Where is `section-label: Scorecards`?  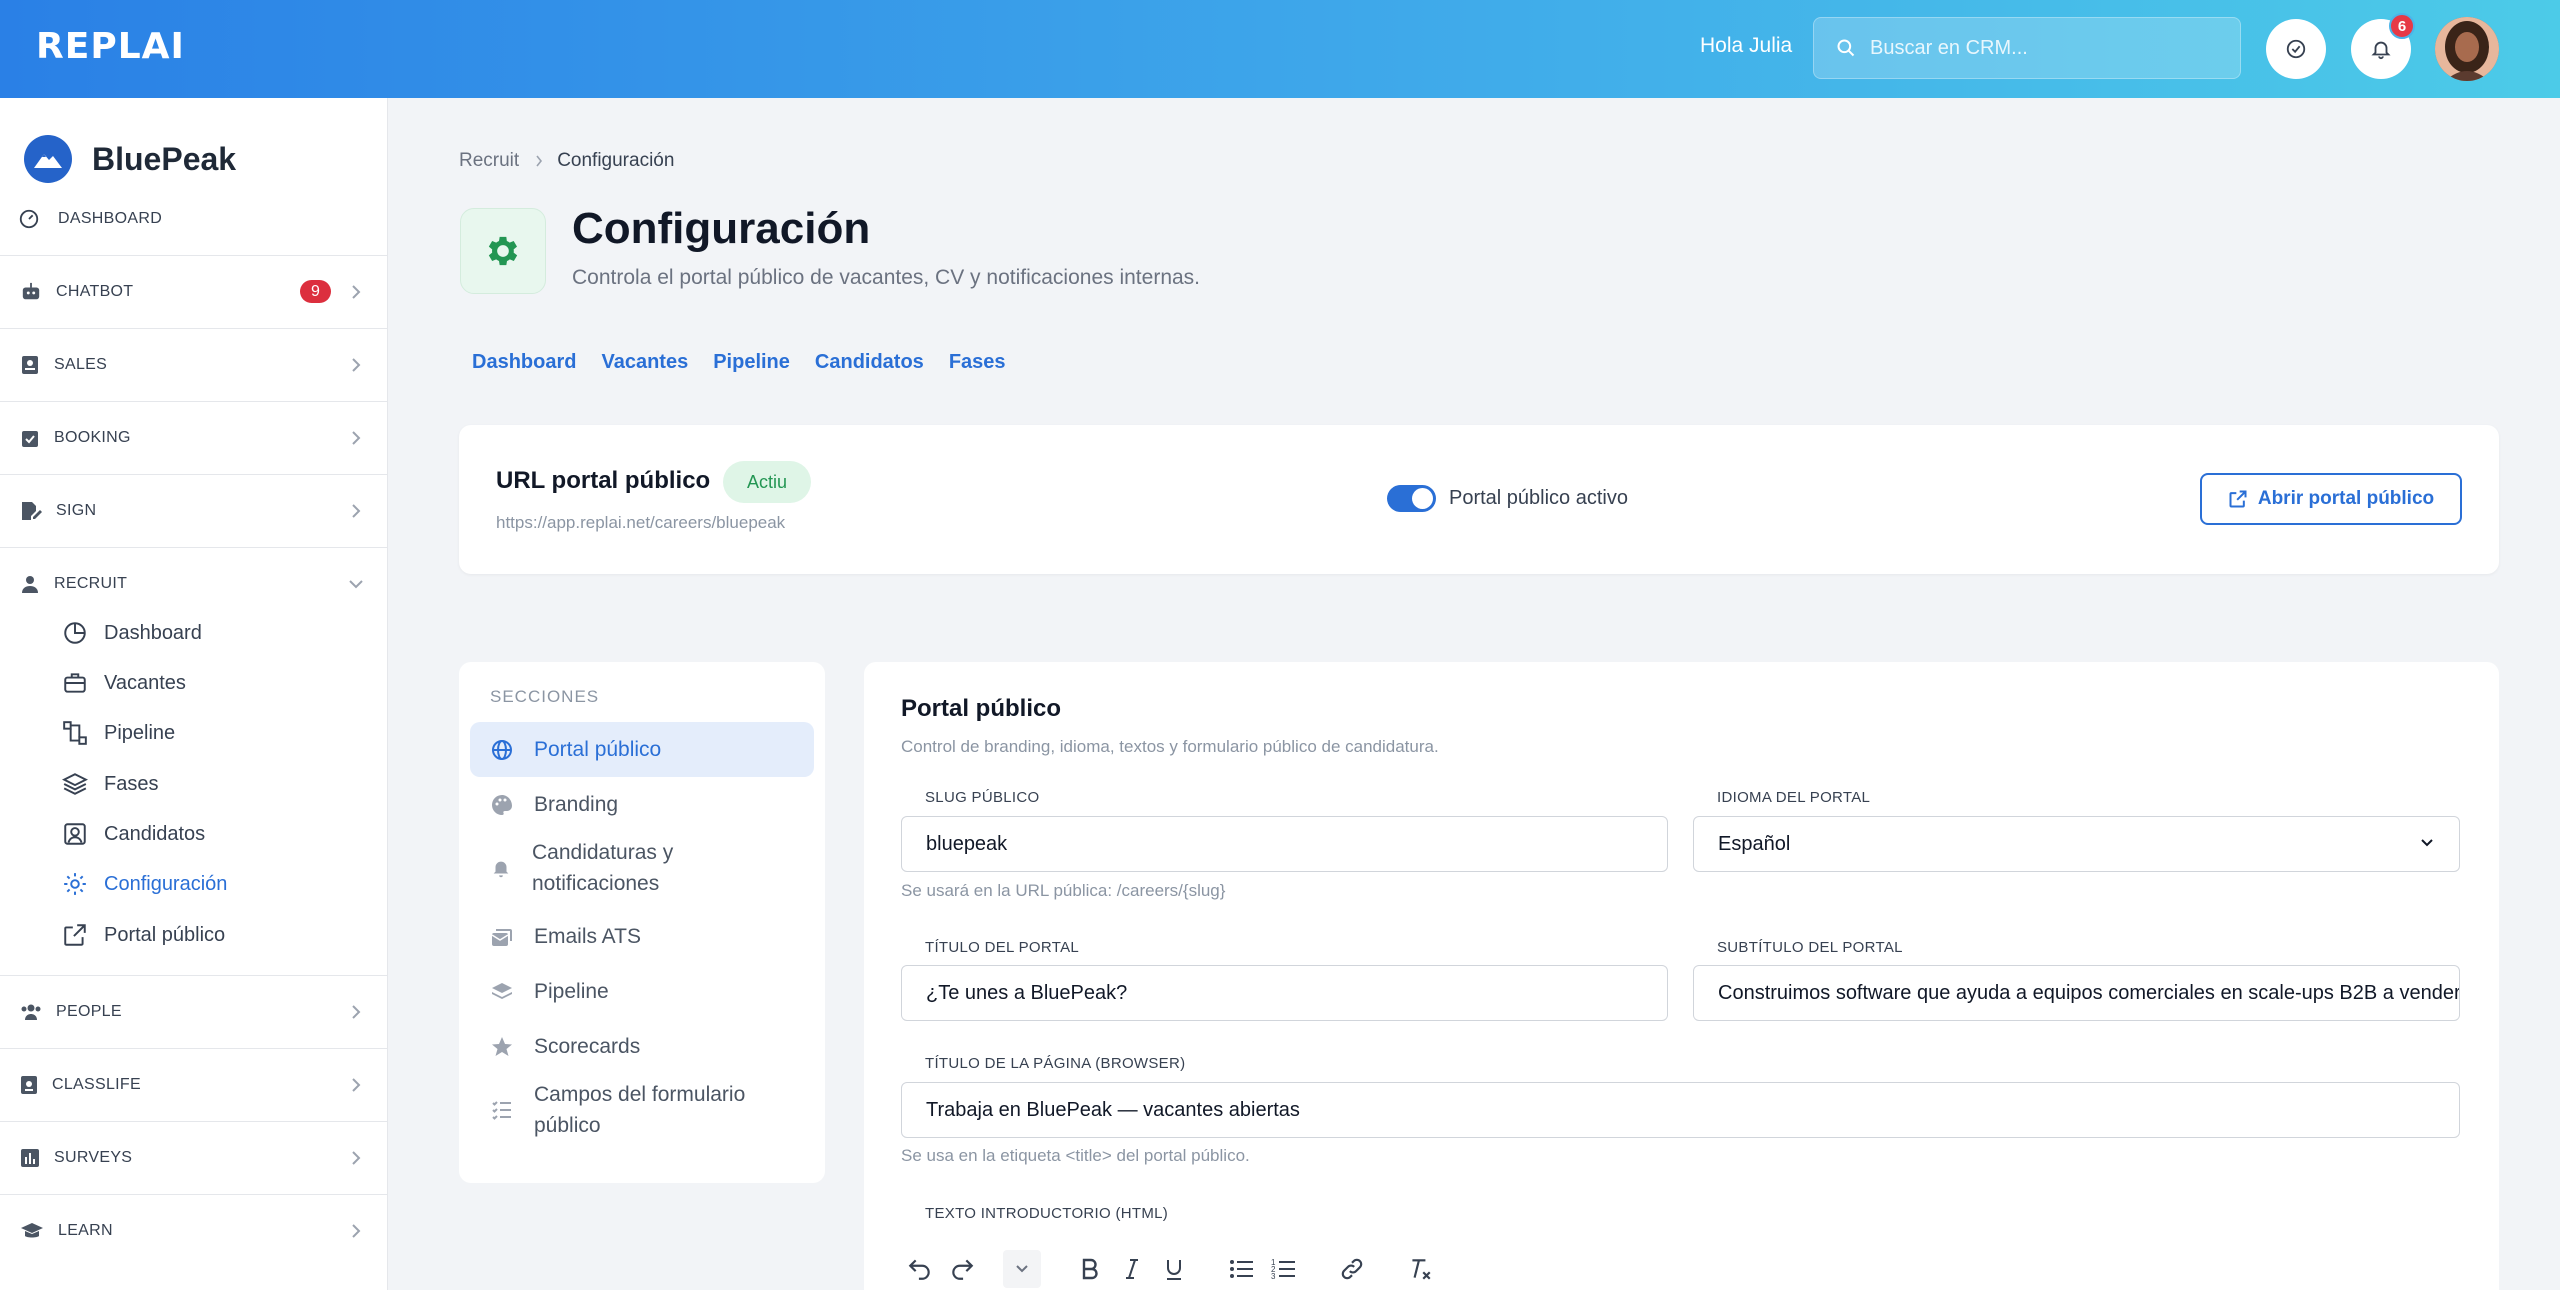
section-label: Scorecards is located at coordinates (587, 1046).